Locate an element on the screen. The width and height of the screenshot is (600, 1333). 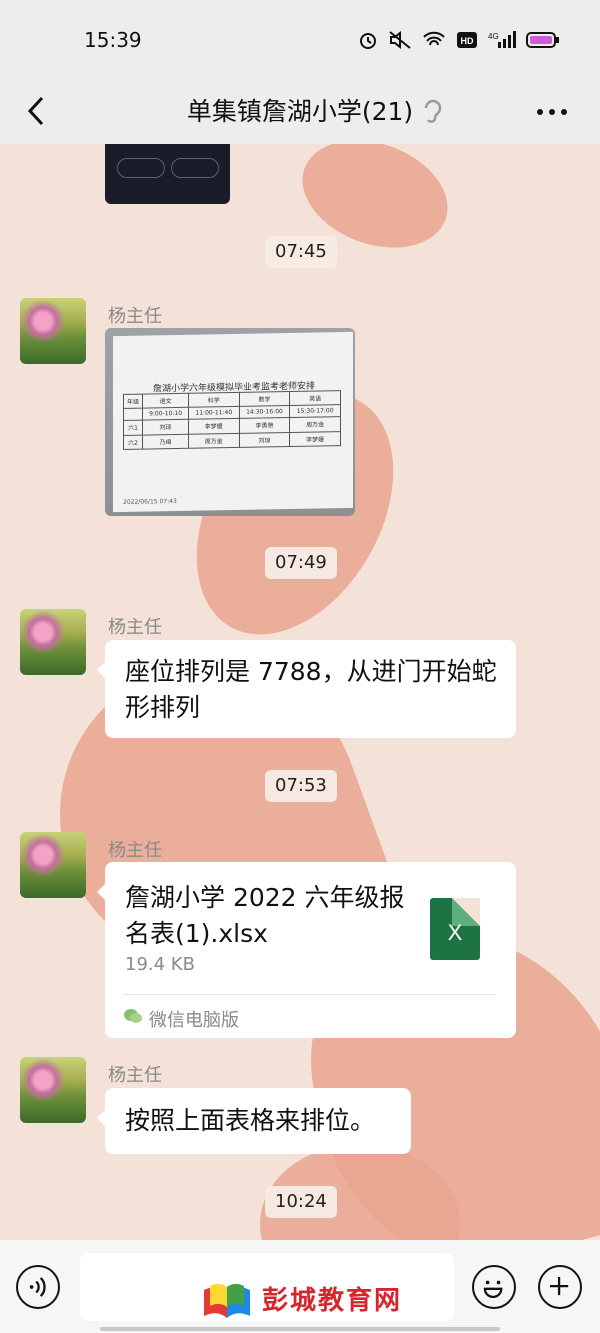
more-icon is located at coordinates (552, 112).